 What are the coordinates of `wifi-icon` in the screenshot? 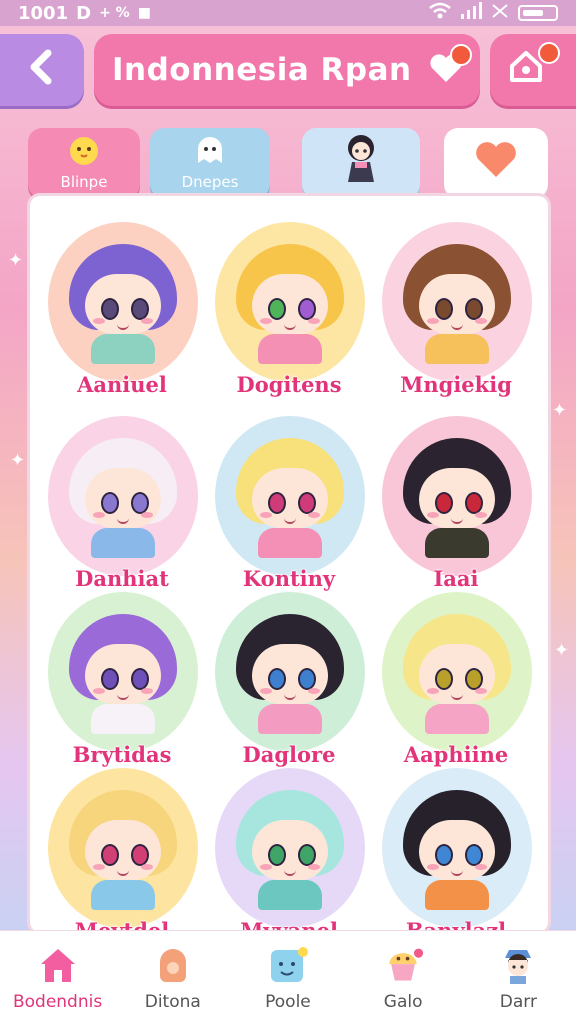 It's located at (440, 13).